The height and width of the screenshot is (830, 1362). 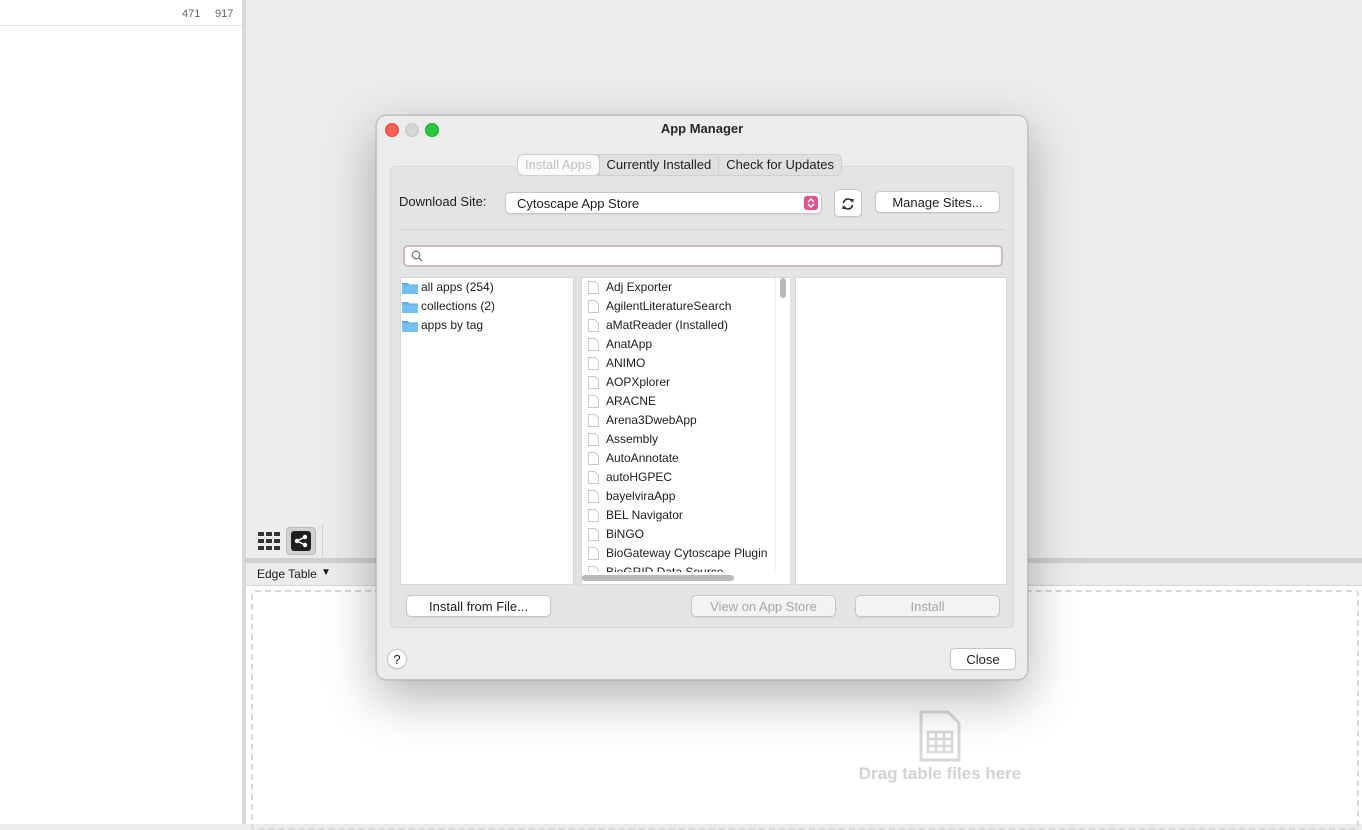 I want to click on app-list-item: ANIMO, so click(x=686, y=363).